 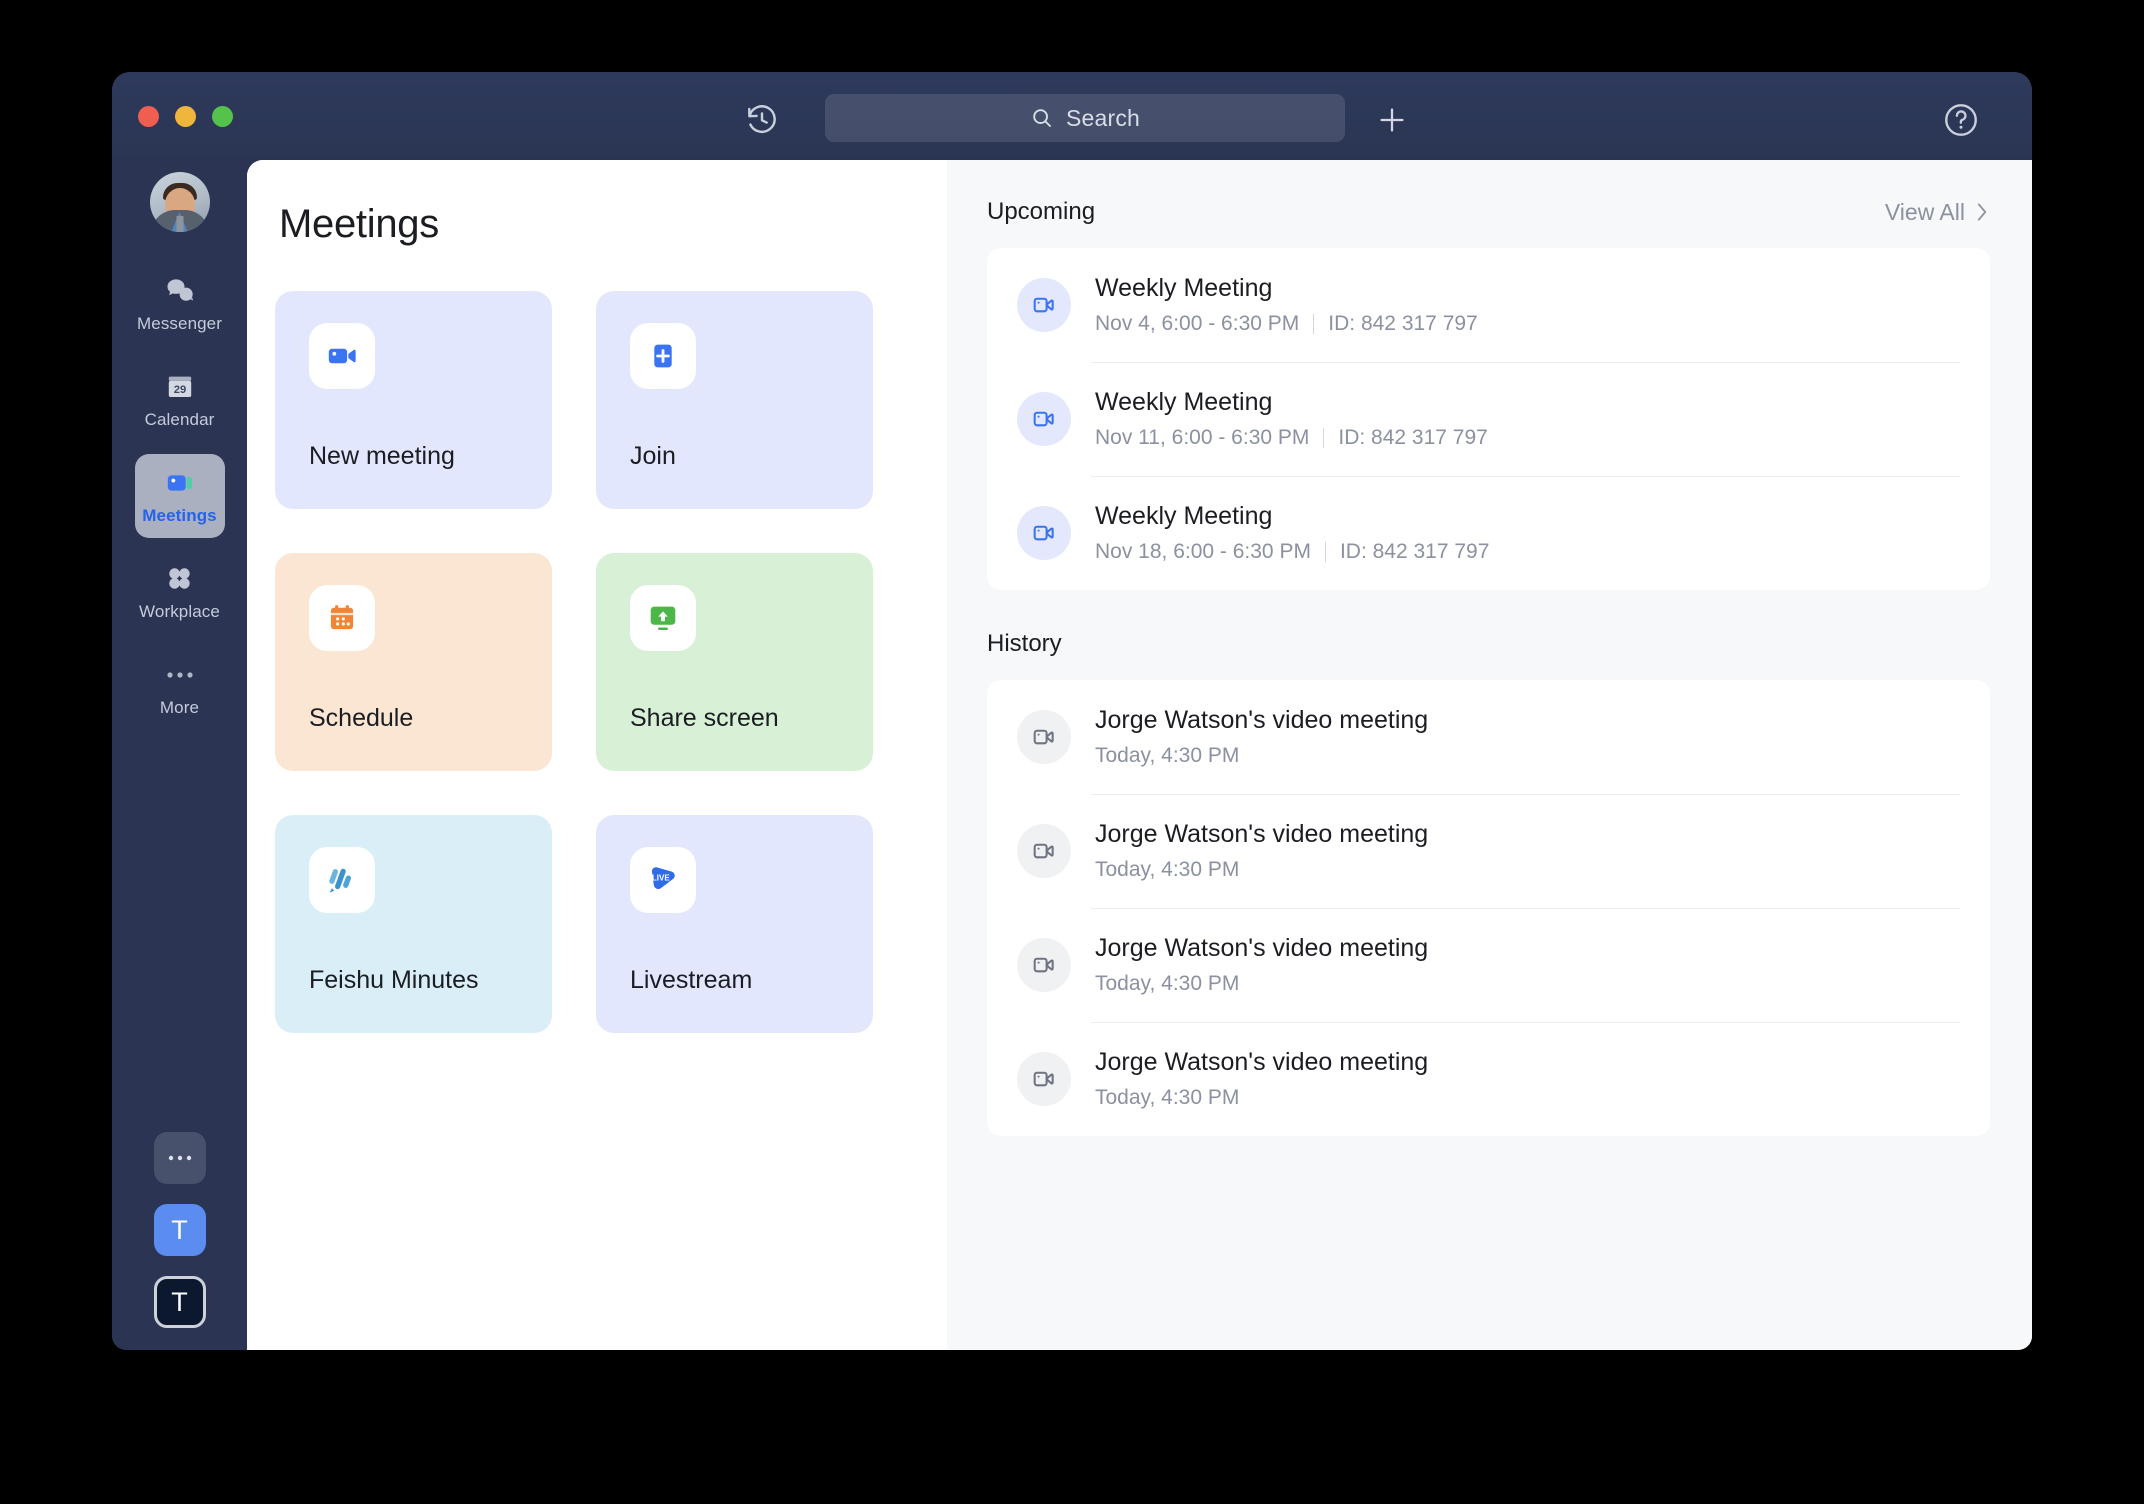 I want to click on history-title: History, so click(x=1024, y=643).